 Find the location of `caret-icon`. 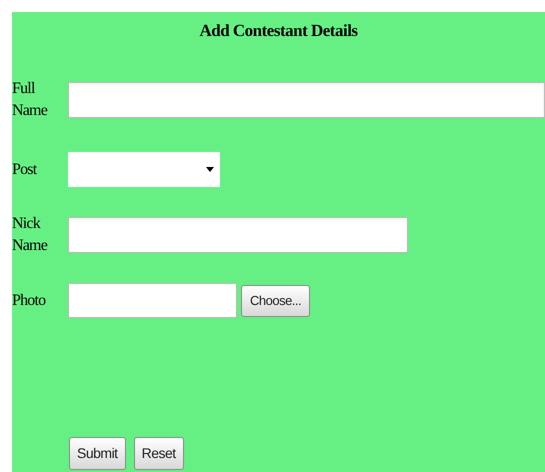

caret-icon is located at coordinates (210, 169).